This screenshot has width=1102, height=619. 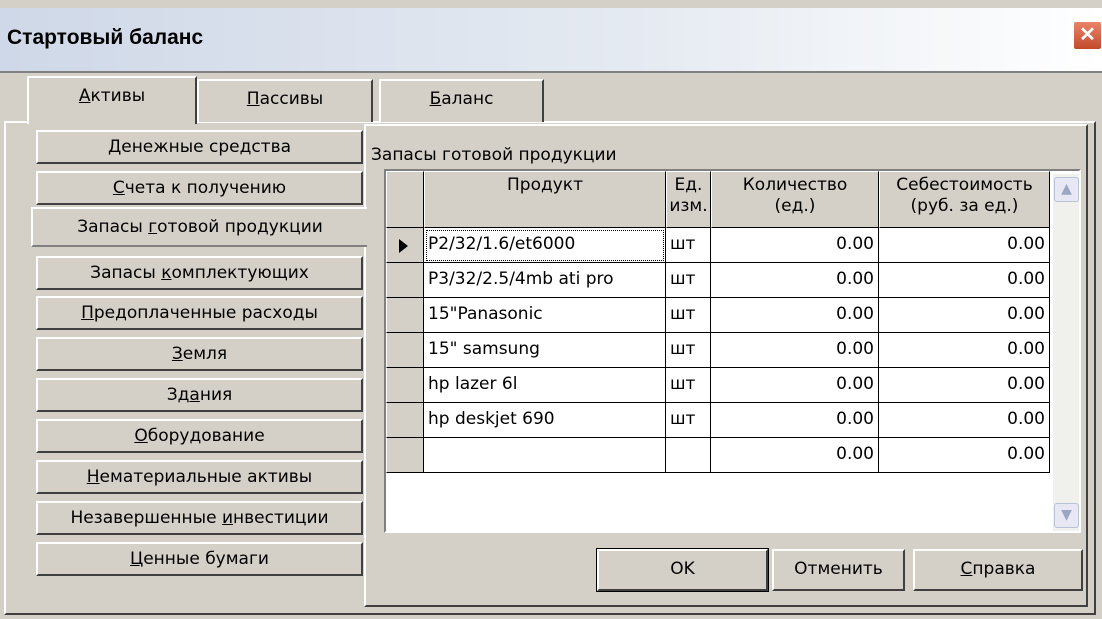 What do you see at coordinates (795, 199) in the screenshot?
I see `column-header-quantity: Количество (ед.)` at bounding box center [795, 199].